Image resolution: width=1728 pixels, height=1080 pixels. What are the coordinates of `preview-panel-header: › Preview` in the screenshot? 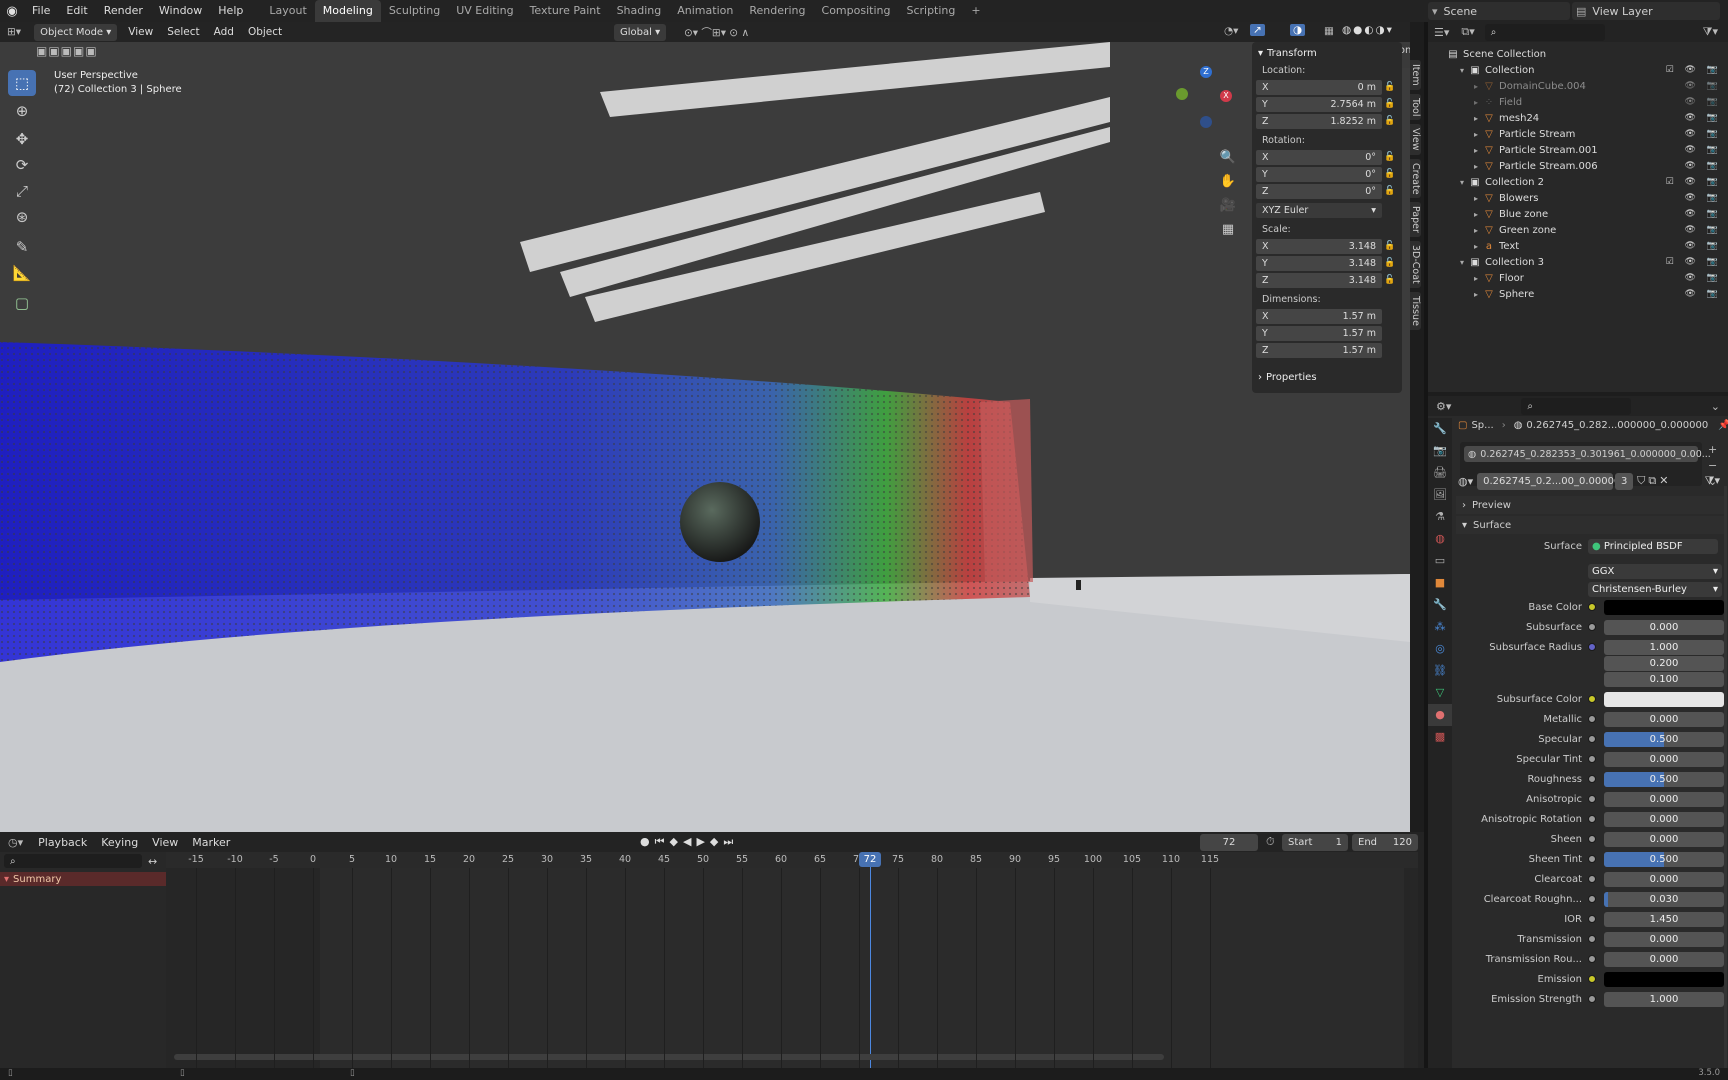 It's located at (1590, 505).